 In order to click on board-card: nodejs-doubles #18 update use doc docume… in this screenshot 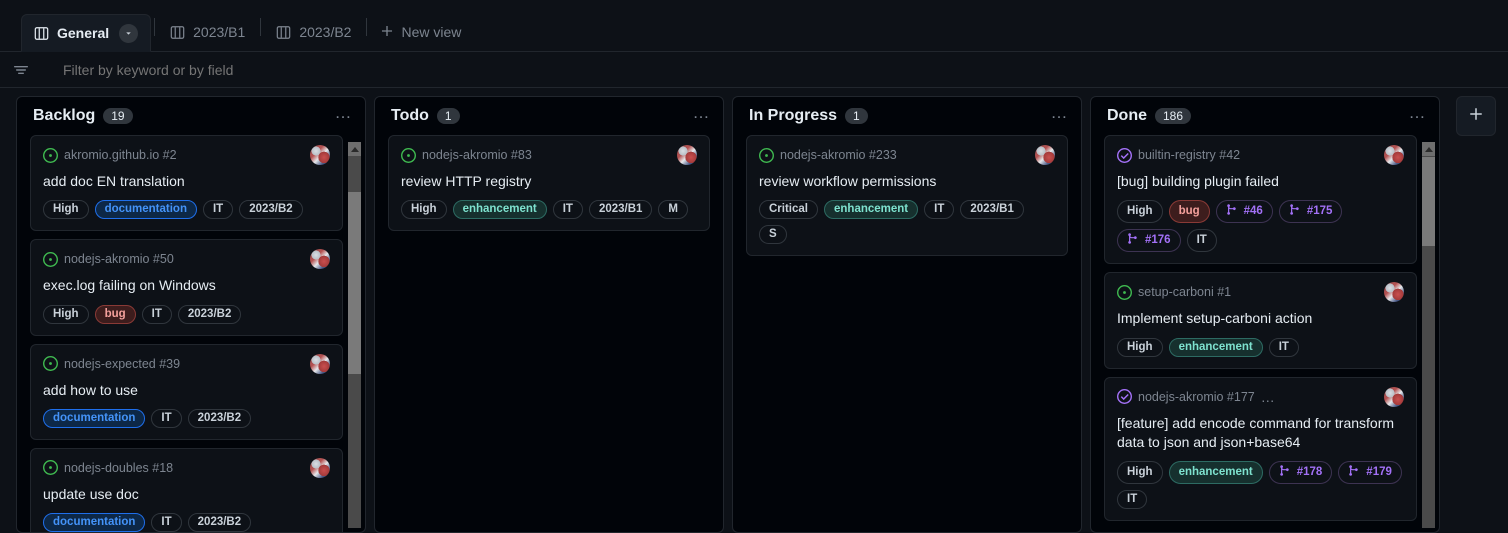, I will do `click(186, 489)`.